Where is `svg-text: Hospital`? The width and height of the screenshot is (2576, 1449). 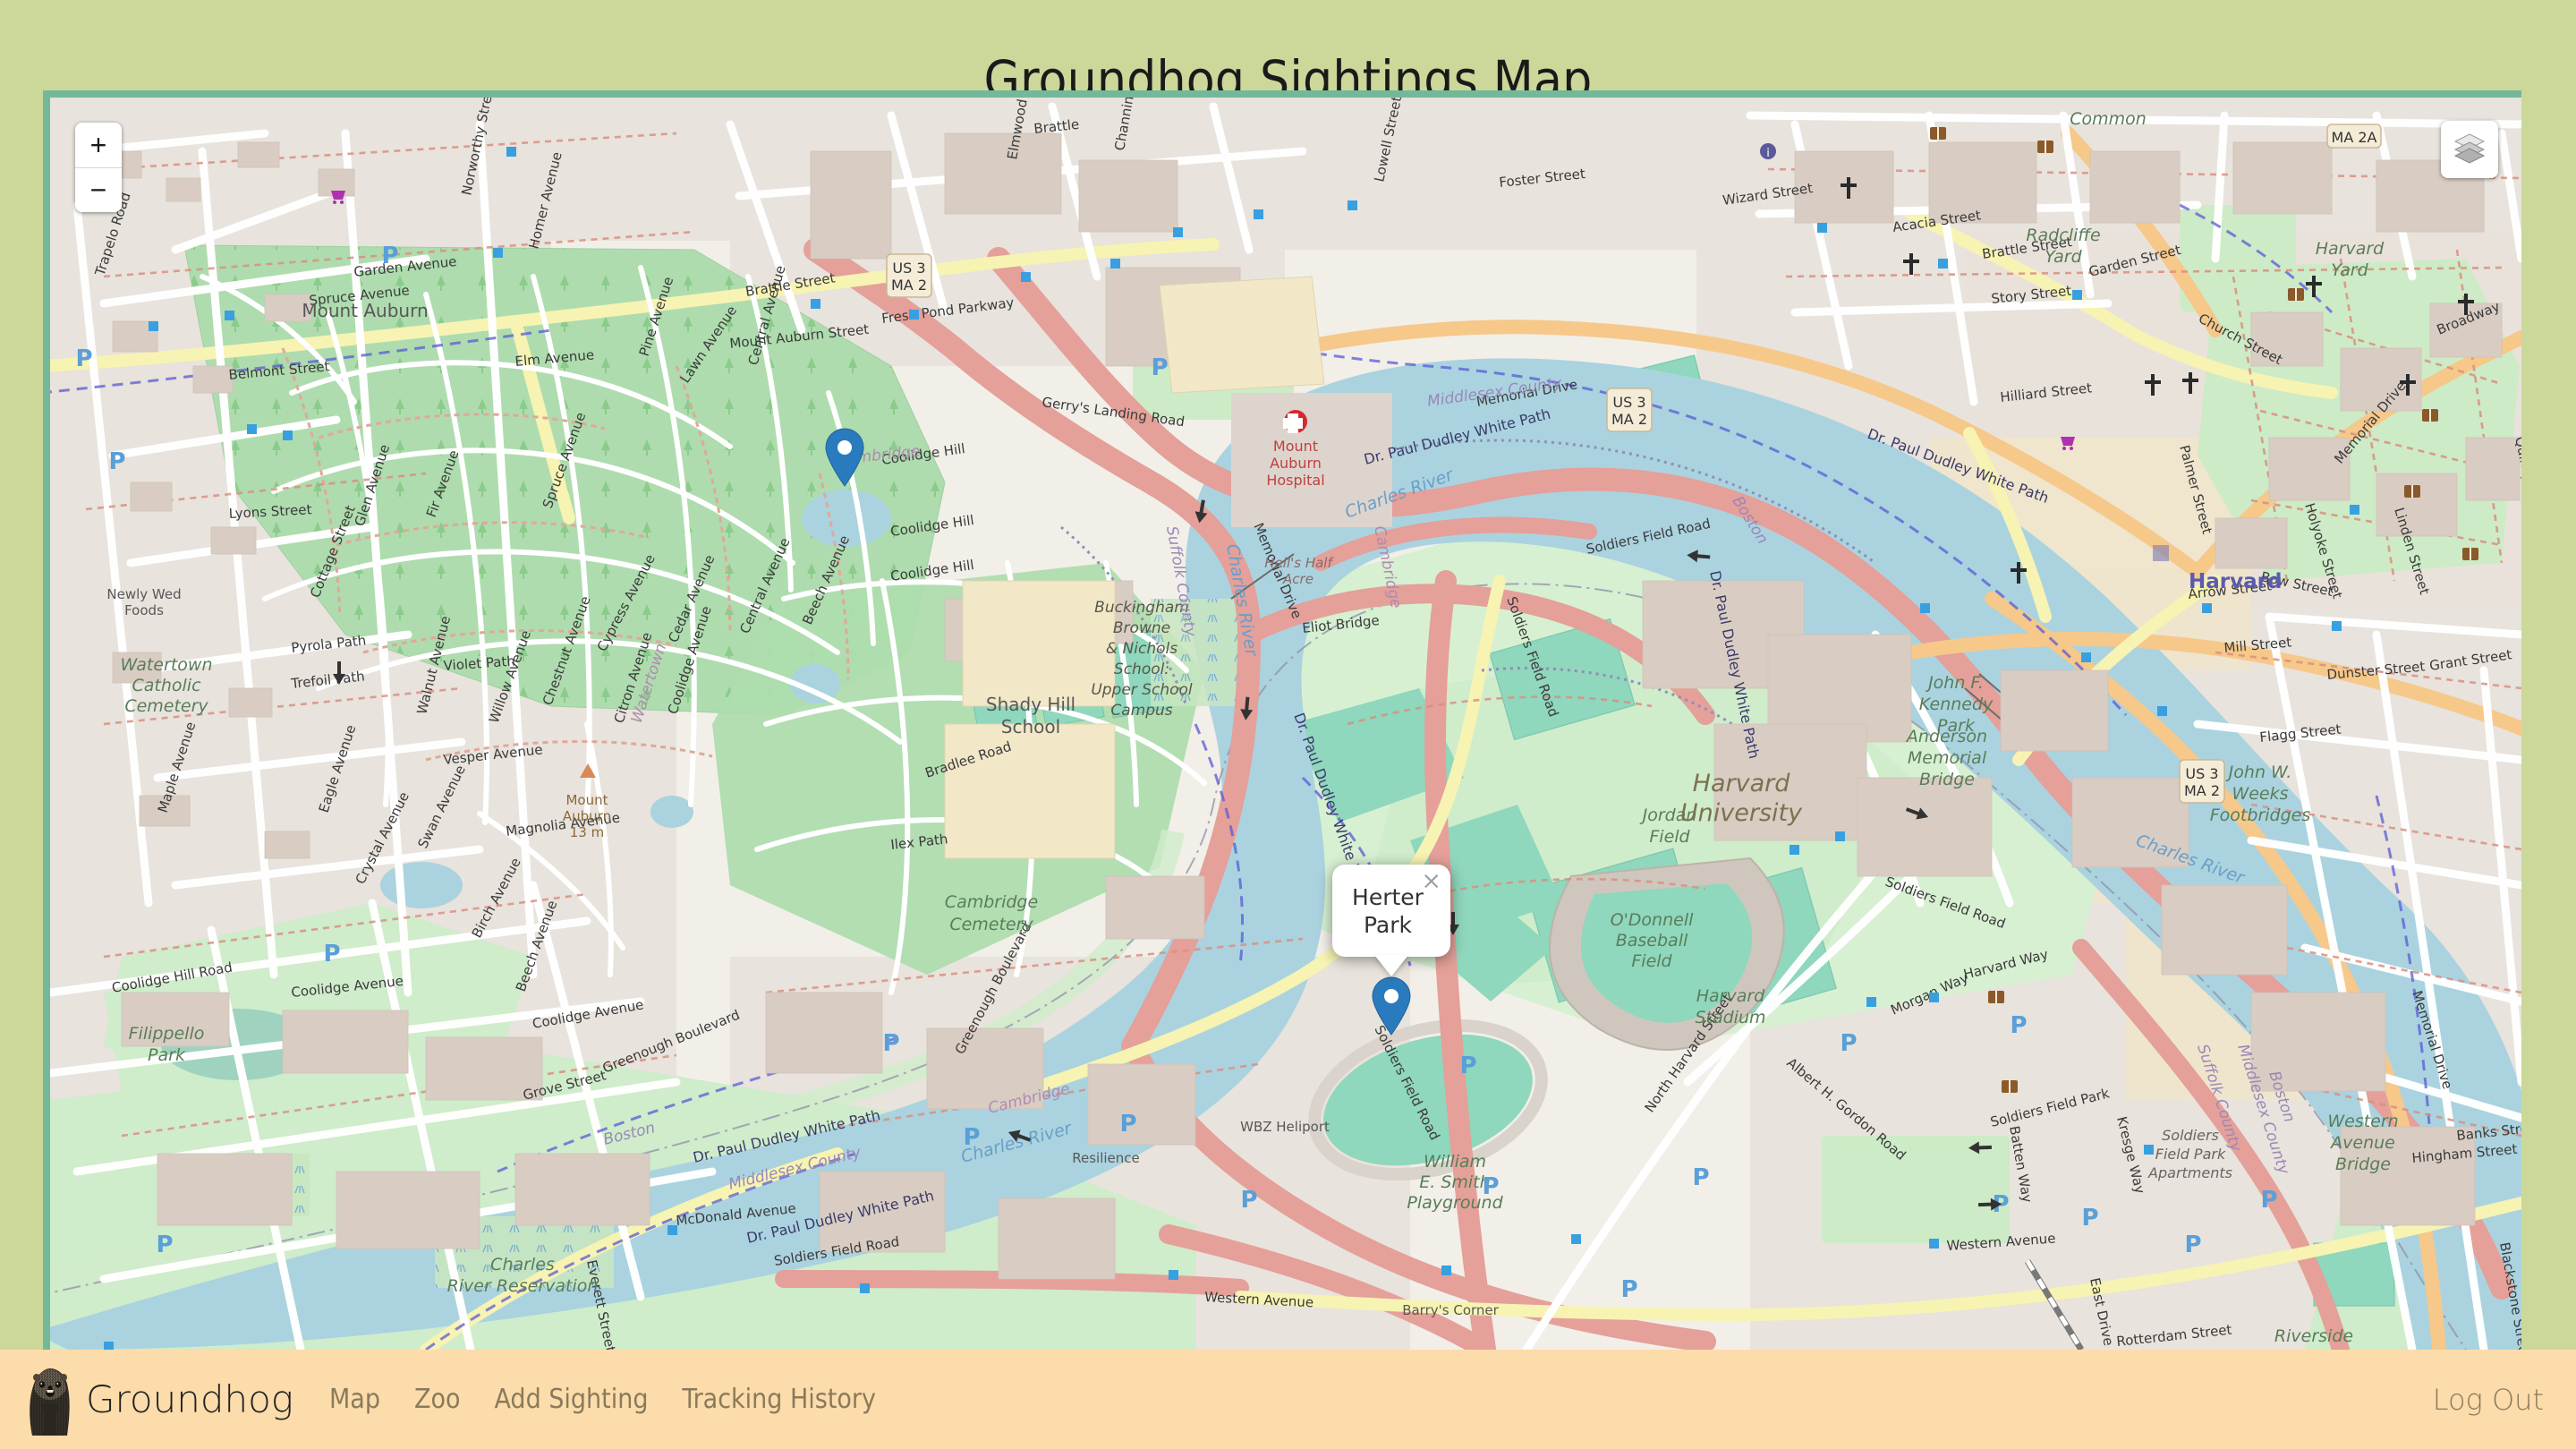 svg-text: Hospital is located at coordinates (1295, 480).